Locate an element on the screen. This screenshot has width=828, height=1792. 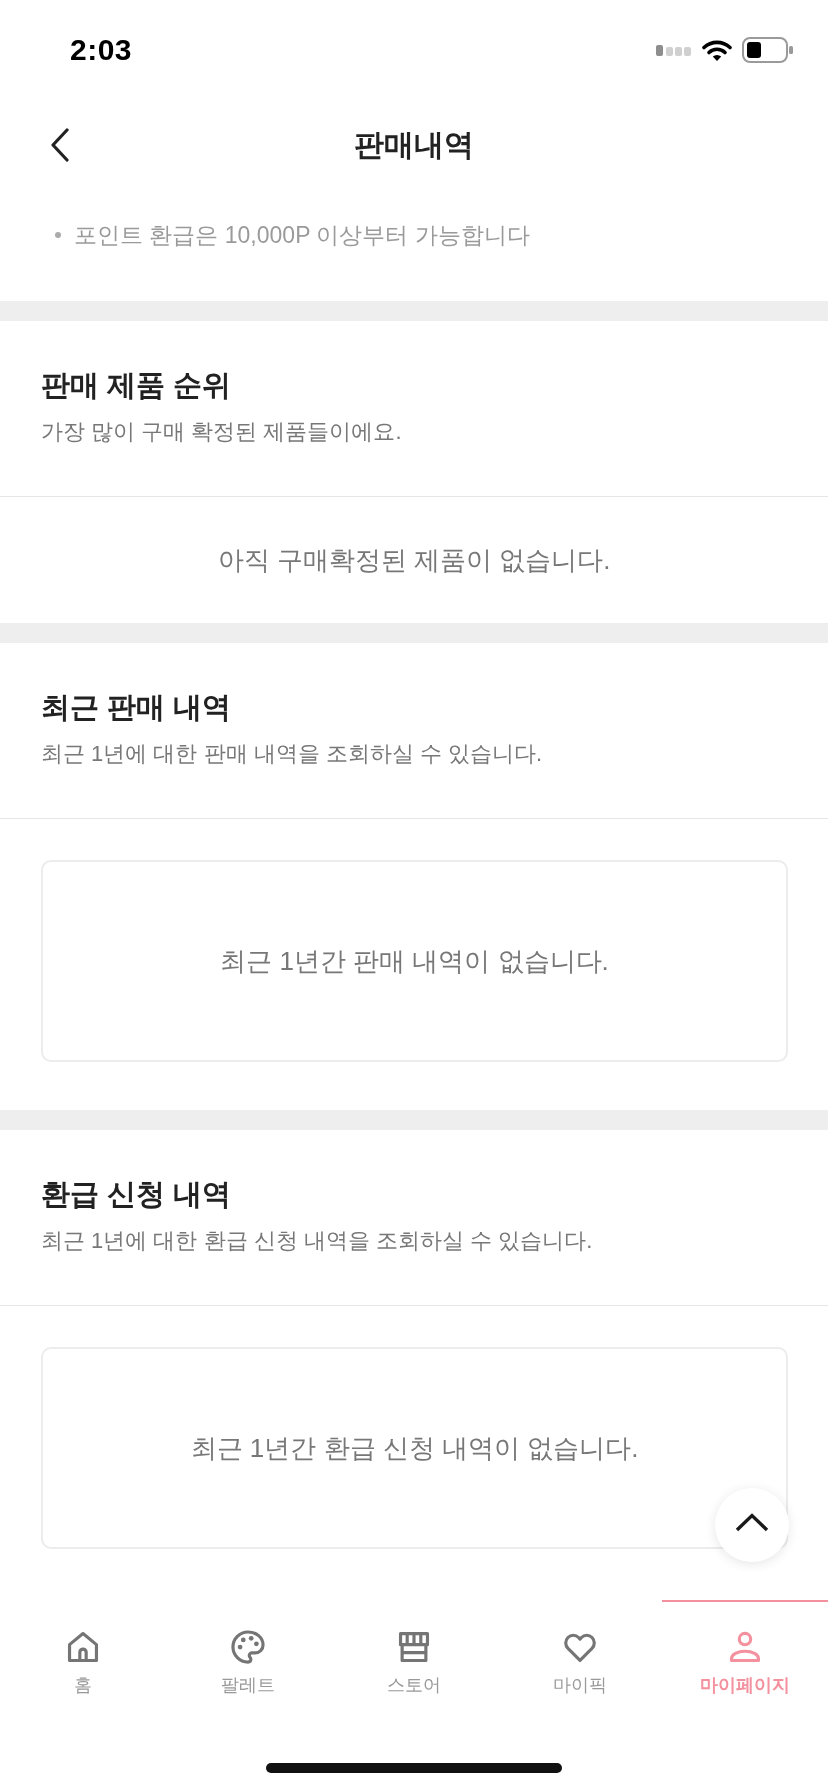
empty-message: 최근 1년간 판매 내역이 없습니다. is located at coordinates (414, 961).